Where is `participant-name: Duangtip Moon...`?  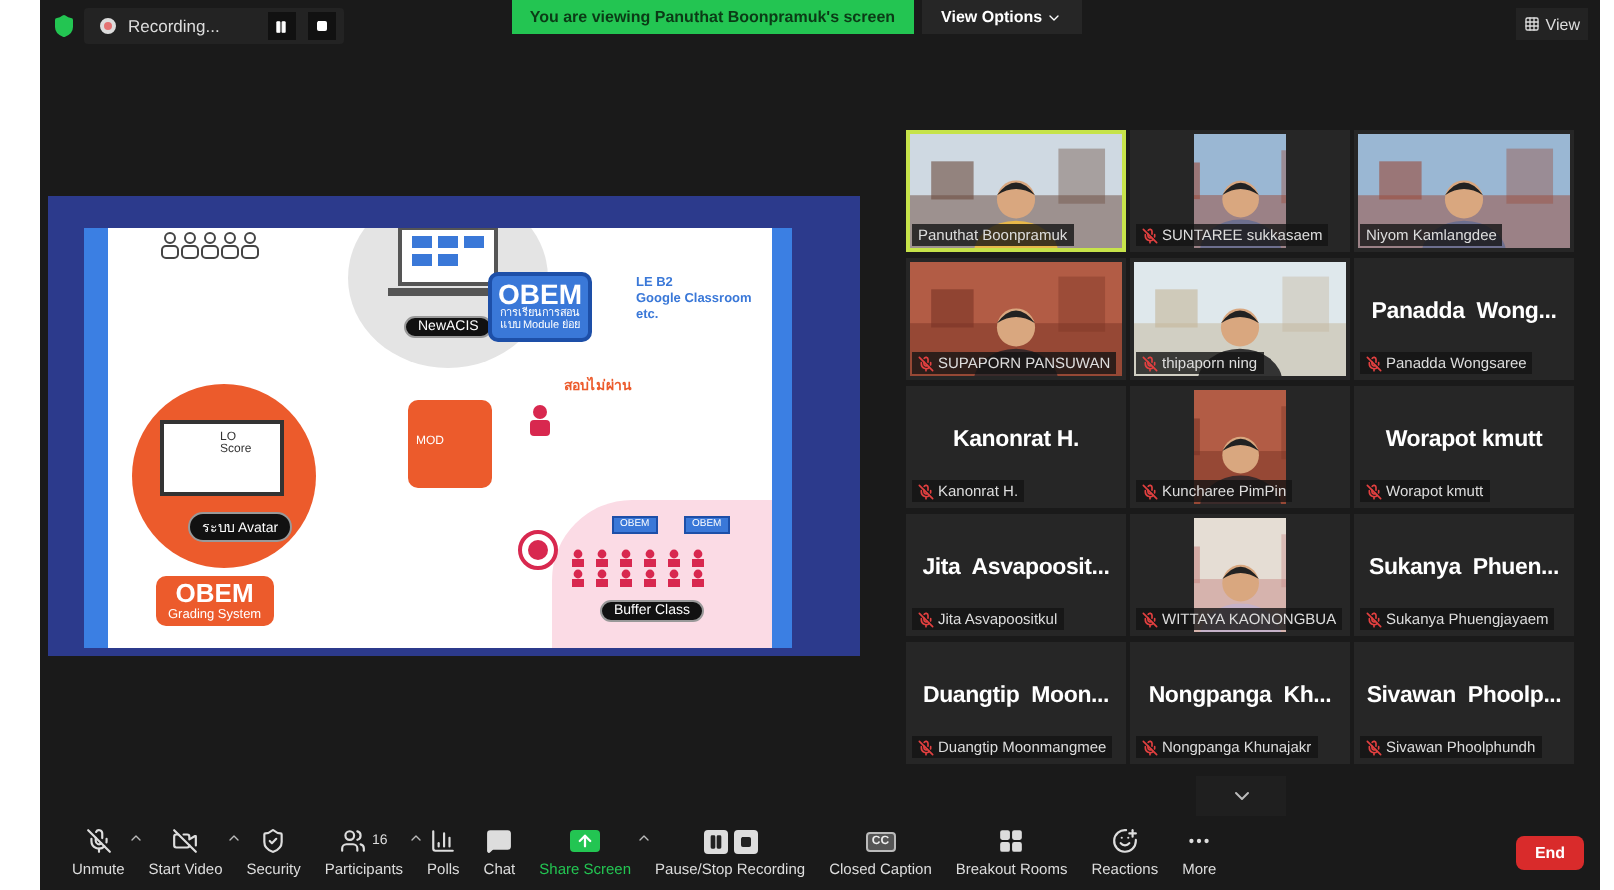
participant-name: Duangtip Moon... is located at coordinates (1016, 695).